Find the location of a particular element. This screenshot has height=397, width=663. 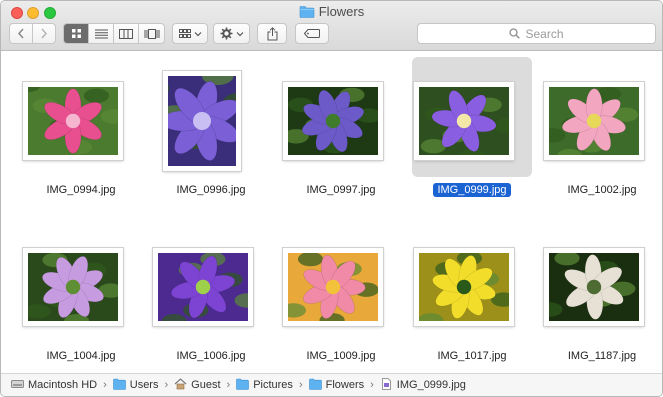

icon-view-button is located at coordinates (76, 33).